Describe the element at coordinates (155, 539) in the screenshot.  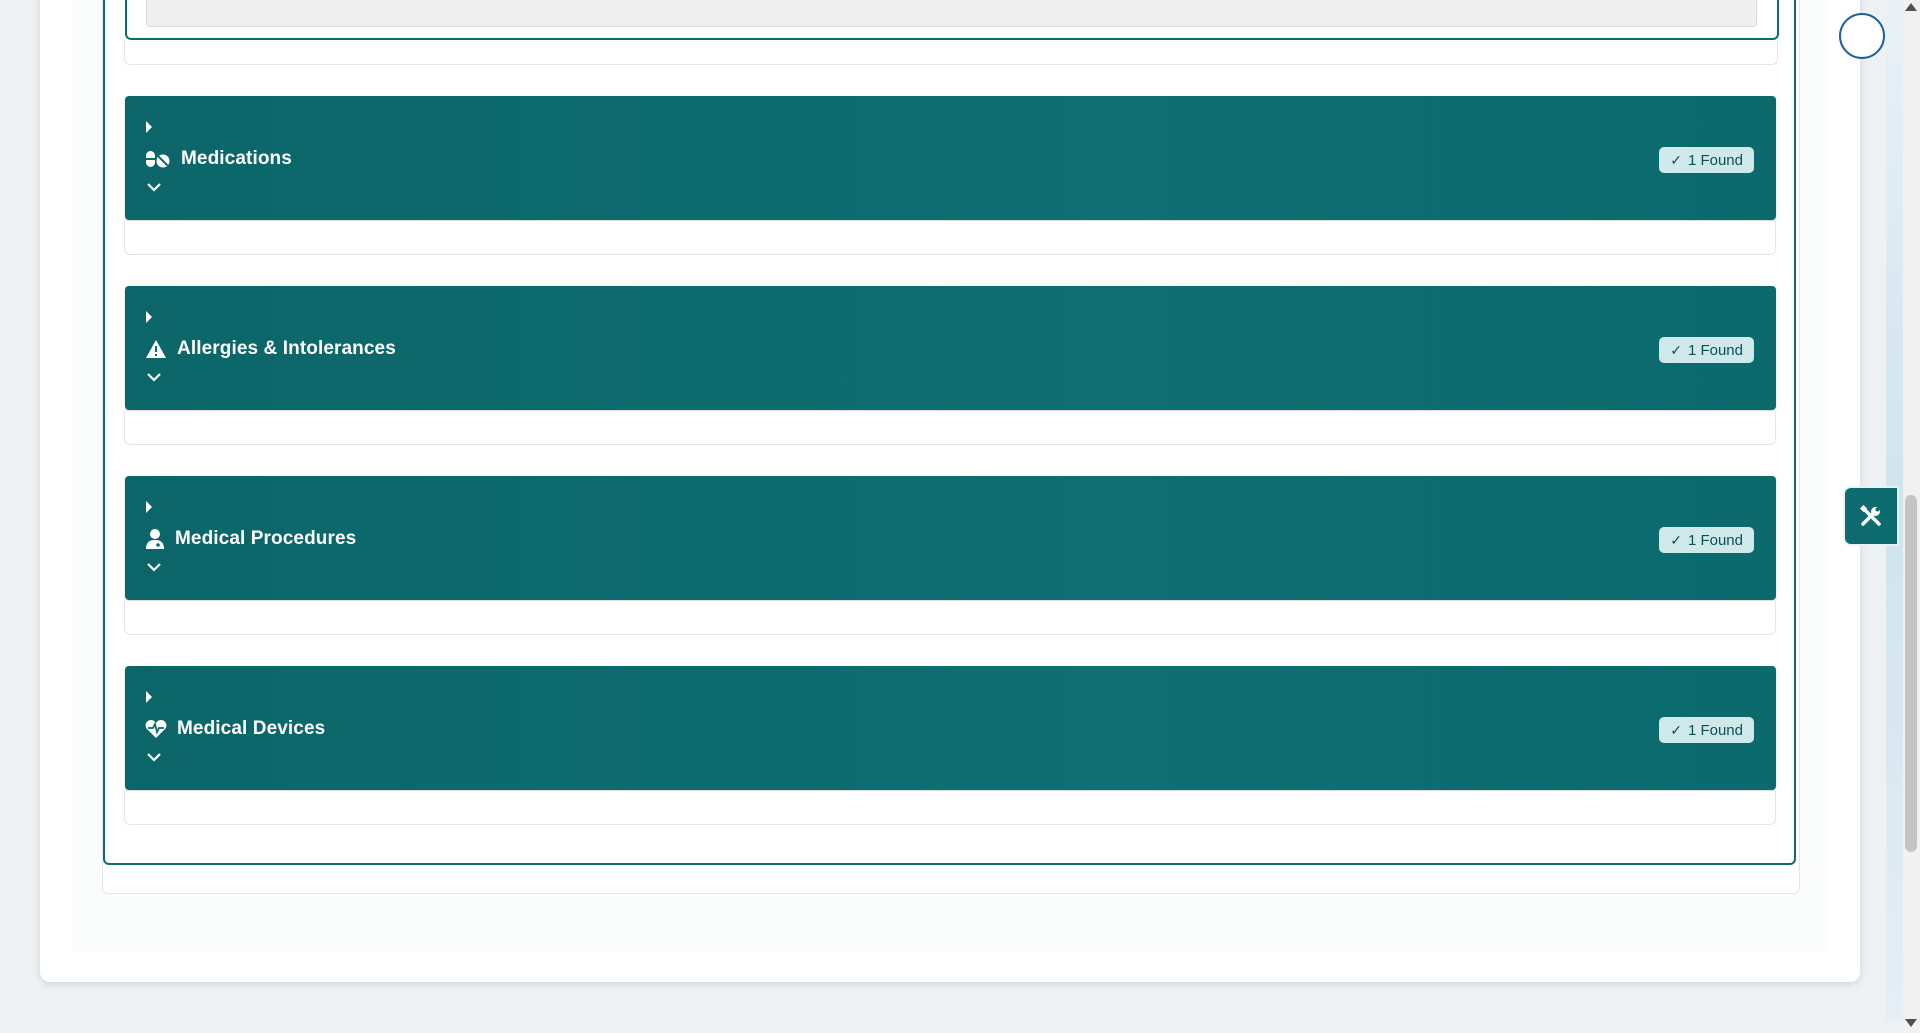
I see `doctor-icon` at that location.